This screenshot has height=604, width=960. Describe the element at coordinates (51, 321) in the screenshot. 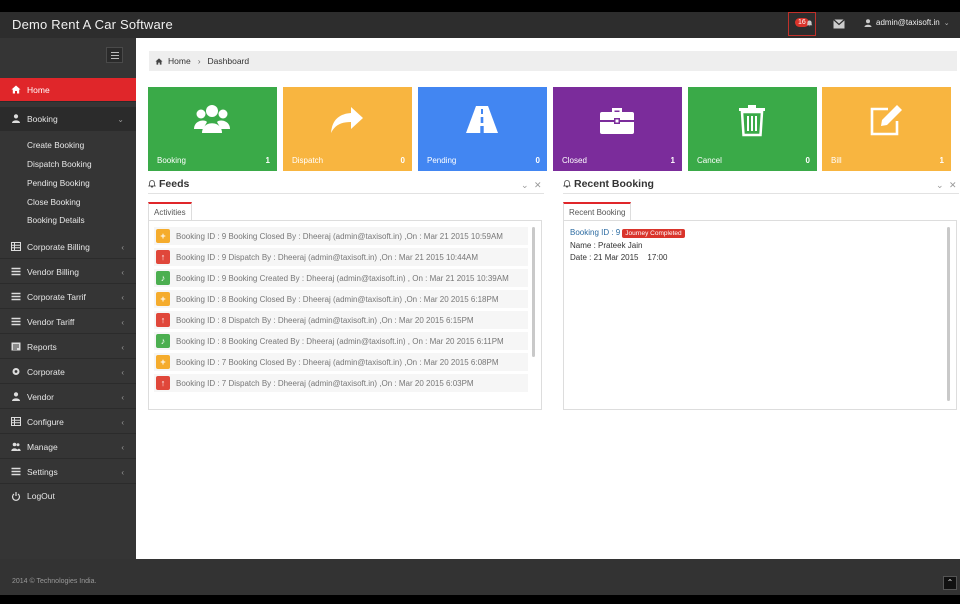

I see `sidebar-item-label: Vendor Tariff` at that location.